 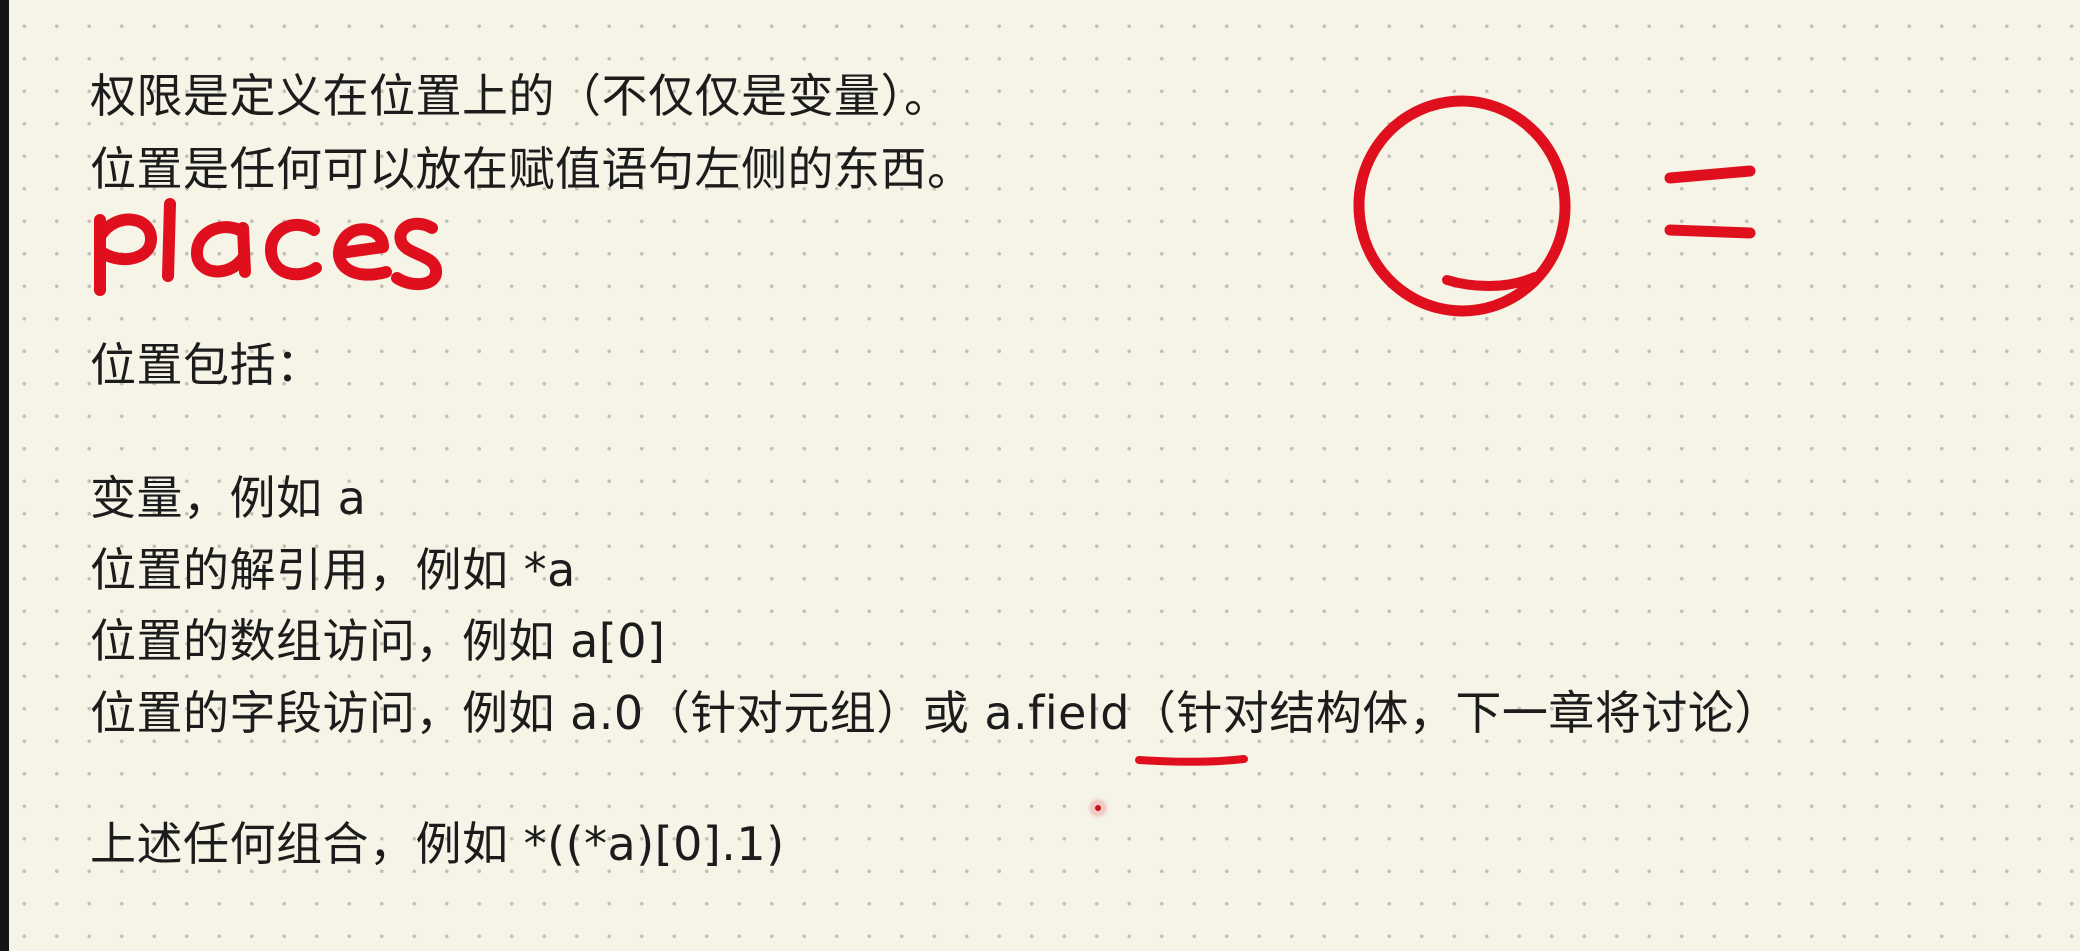 I want to click on window-left-border, so click(x=4, y=475).